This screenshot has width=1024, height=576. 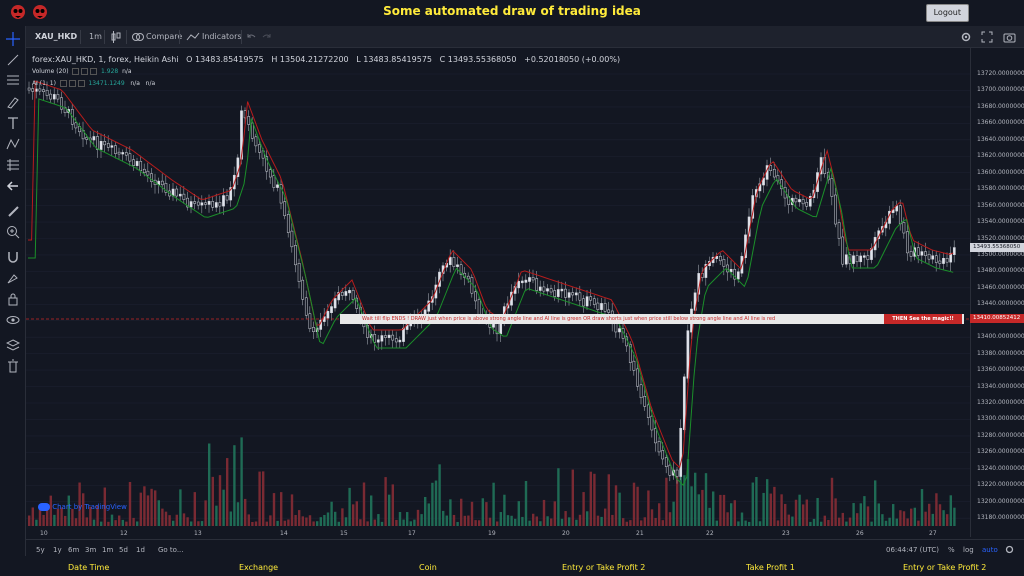 I want to click on lock-drawings-icon, so click(x=13, y=278).